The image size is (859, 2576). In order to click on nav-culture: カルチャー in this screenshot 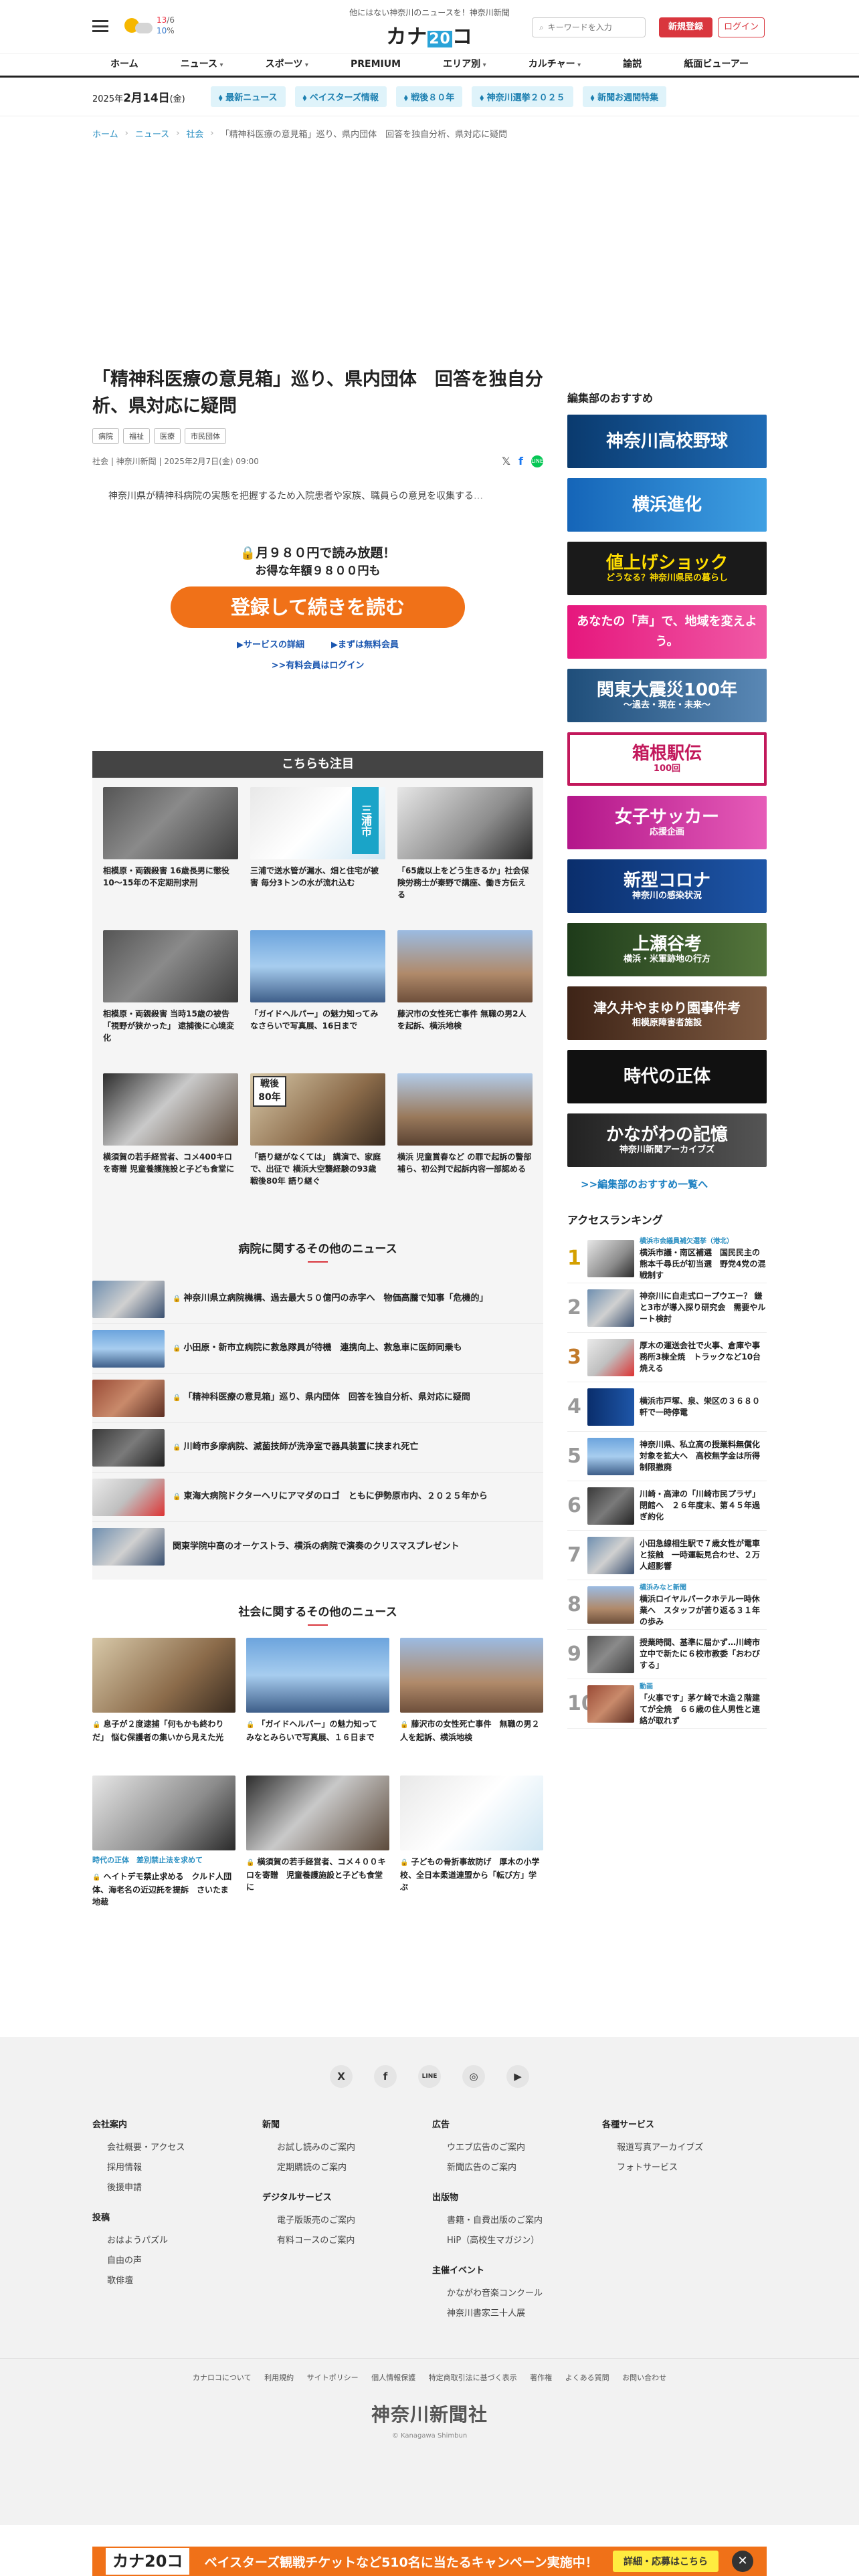, I will do `click(554, 64)`.